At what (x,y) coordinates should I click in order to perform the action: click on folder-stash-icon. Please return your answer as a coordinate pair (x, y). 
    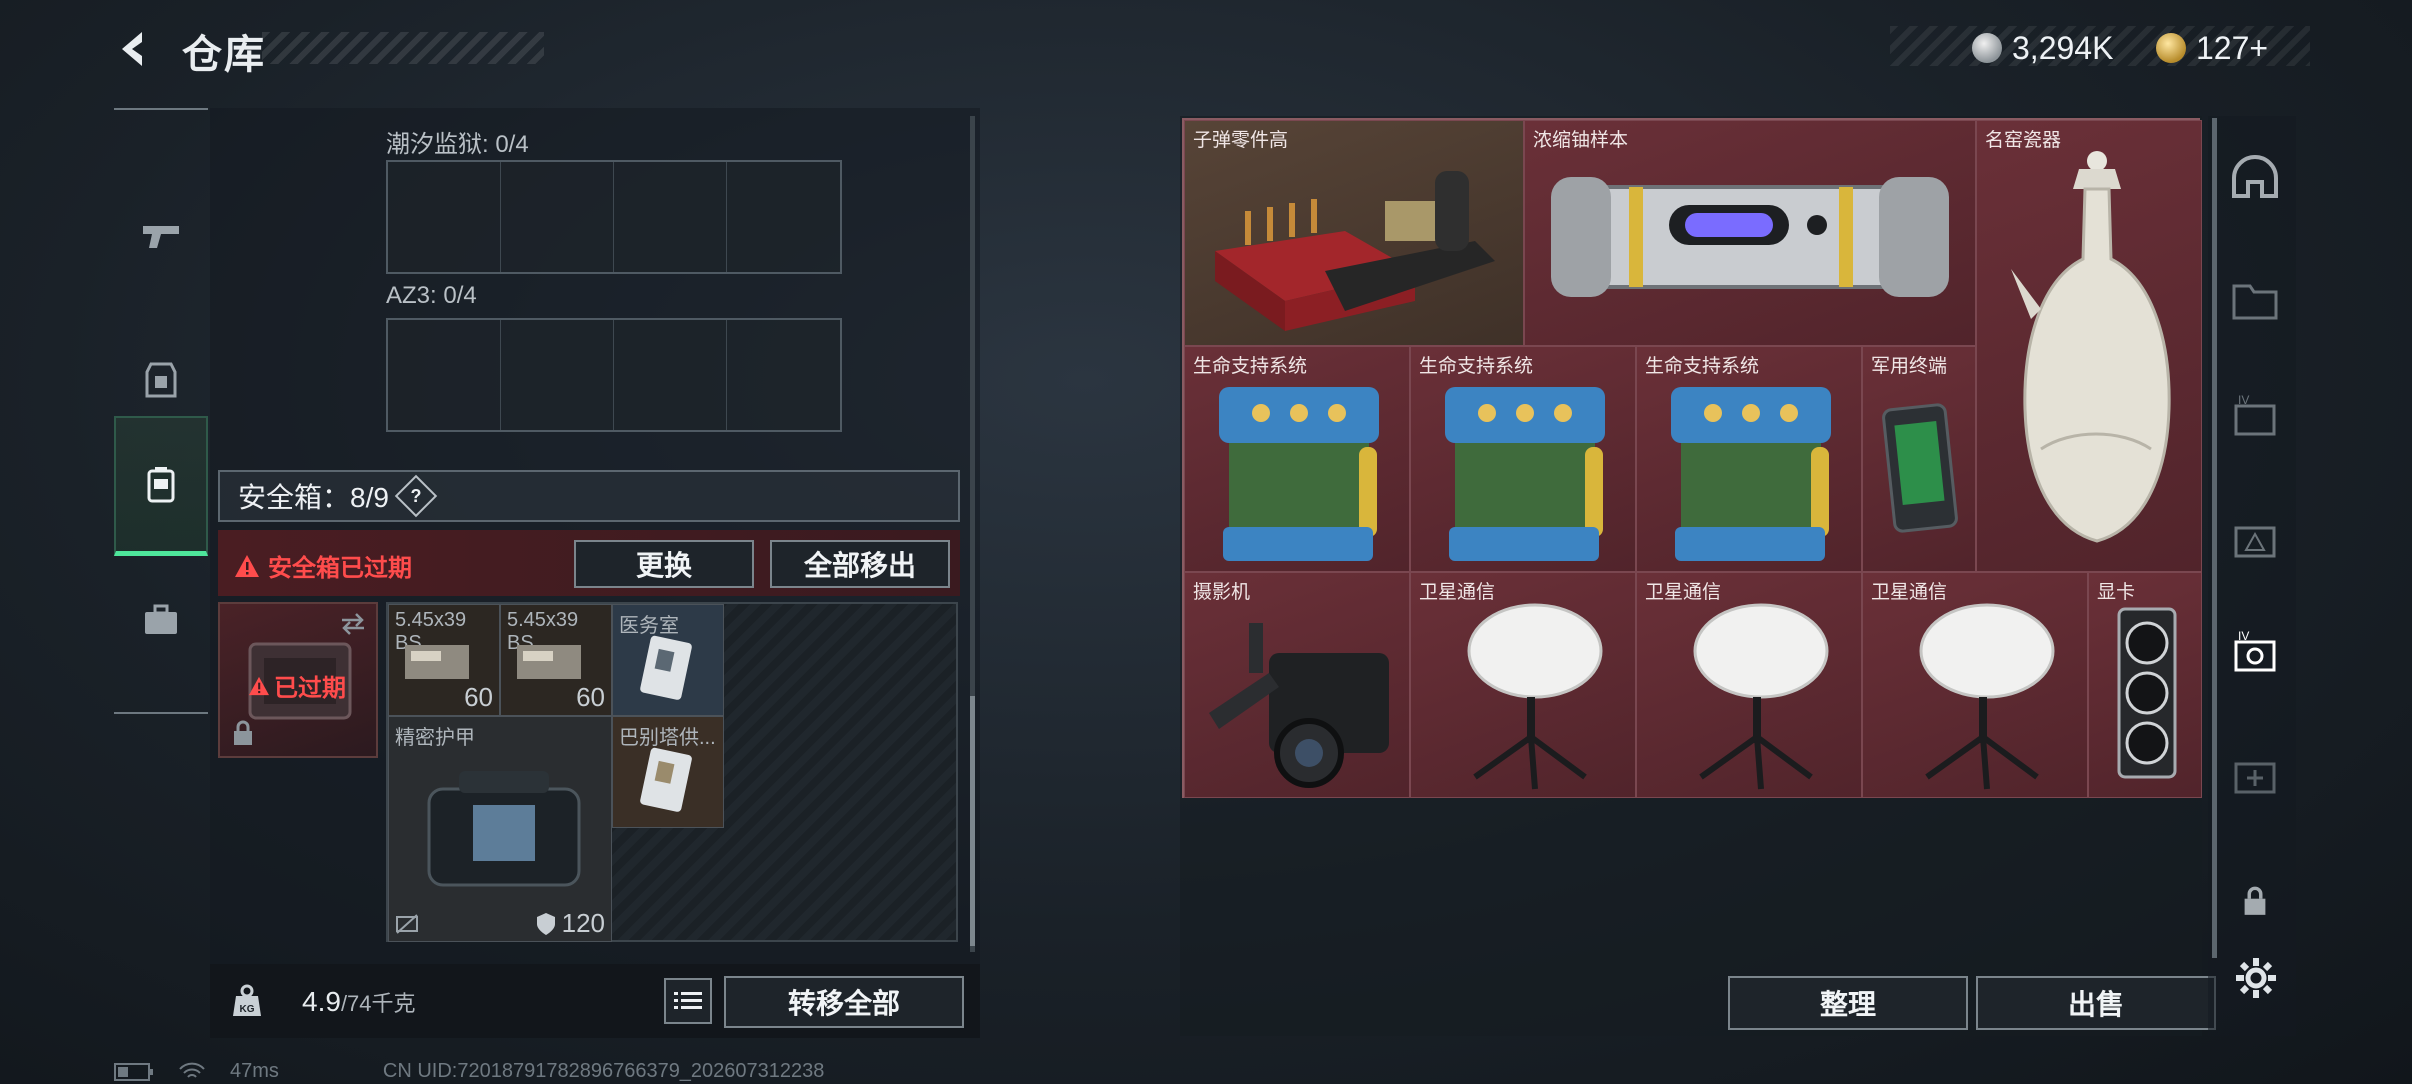
    Looking at the image, I should click on (2255, 301).